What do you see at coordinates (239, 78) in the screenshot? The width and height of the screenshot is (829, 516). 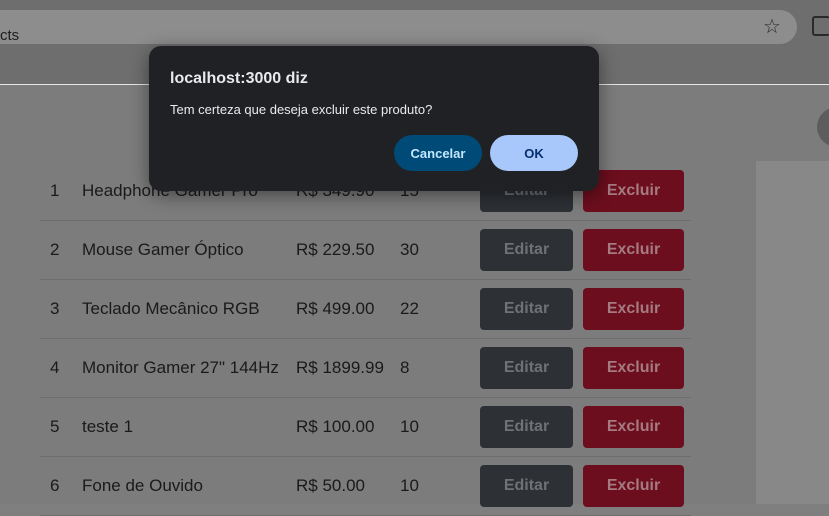 I see `dialog-title: localhost:3000 diz` at bounding box center [239, 78].